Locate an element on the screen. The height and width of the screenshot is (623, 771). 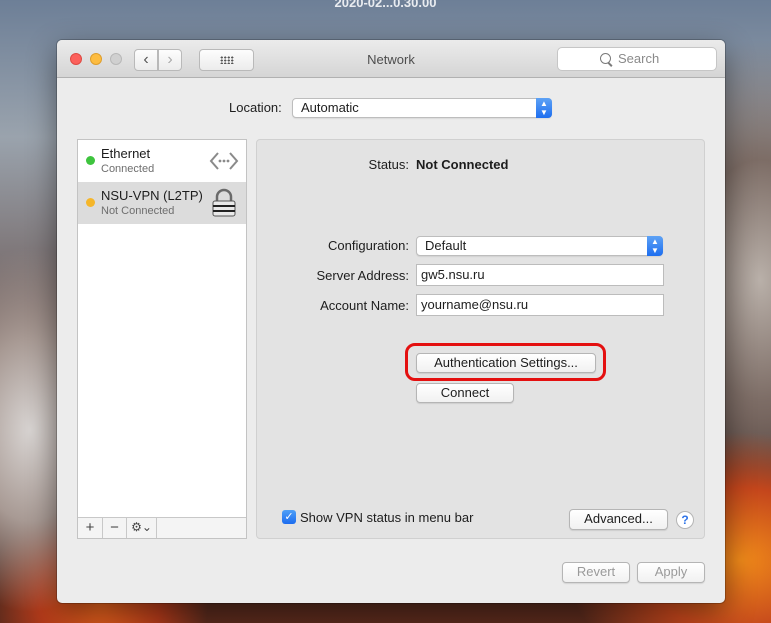
location-label: Location: is located at coordinates (255, 107).